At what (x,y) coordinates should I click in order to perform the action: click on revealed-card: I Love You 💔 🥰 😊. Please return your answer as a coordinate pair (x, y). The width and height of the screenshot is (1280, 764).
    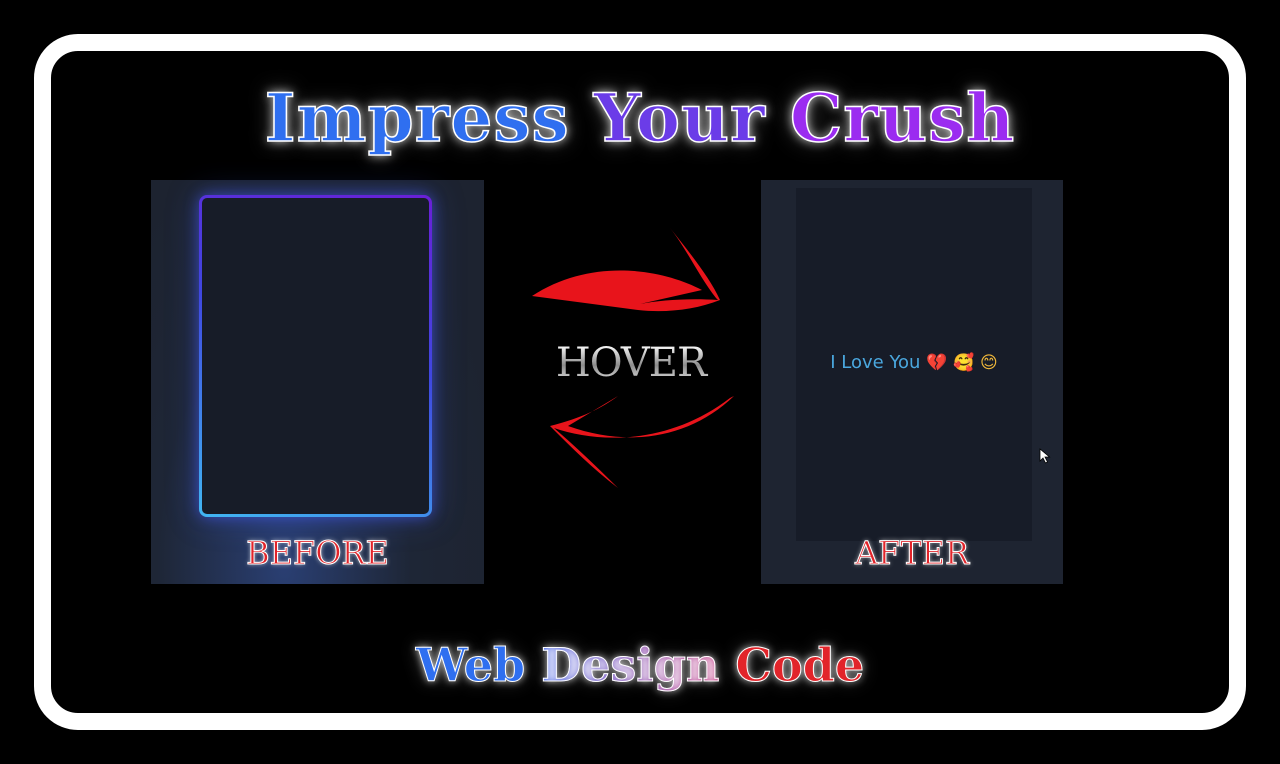
    Looking at the image, I should click on (914, 364).